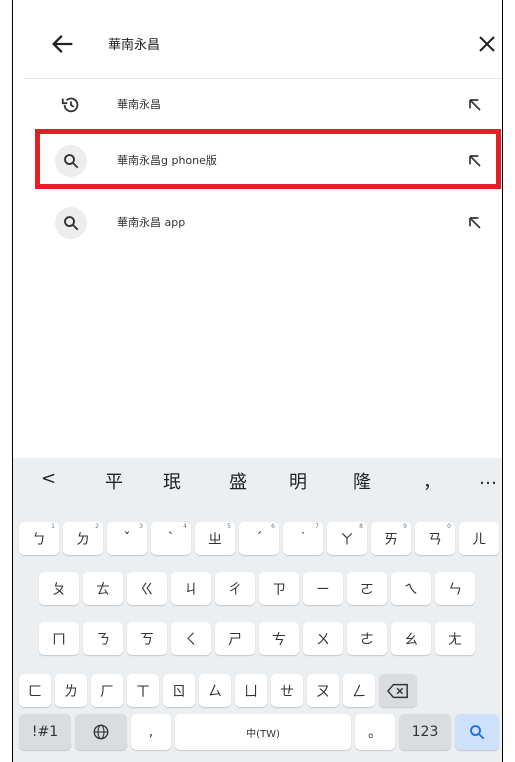 The width and height of the screenshot is (515, 762). I want to click on key-number-hint: 3, so click(141, 526).